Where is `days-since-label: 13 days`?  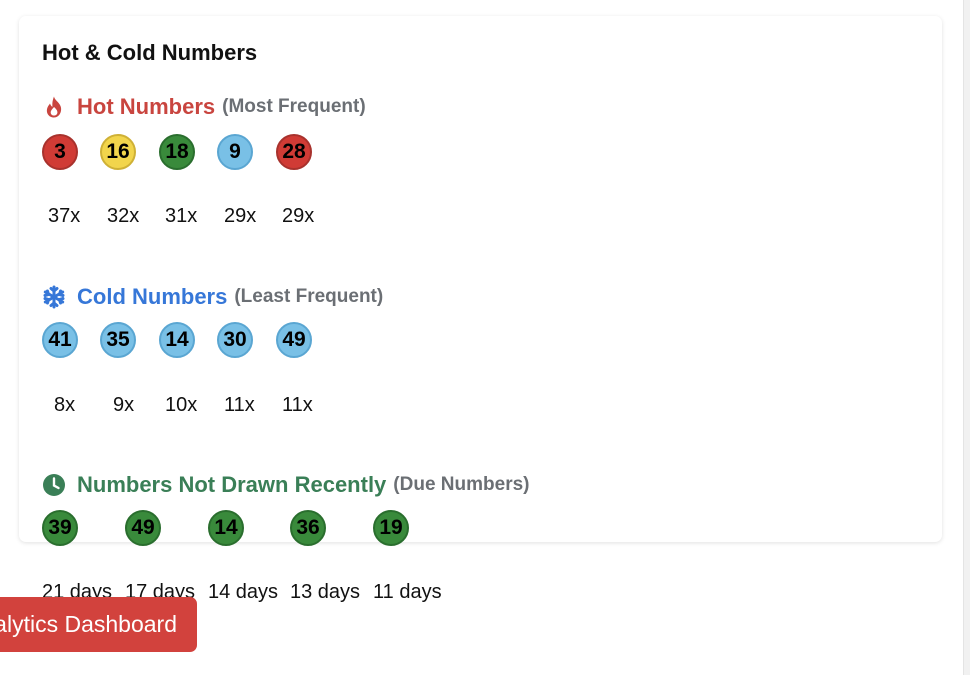 days-since-label: 13 days is located at coordinates (325, 592).